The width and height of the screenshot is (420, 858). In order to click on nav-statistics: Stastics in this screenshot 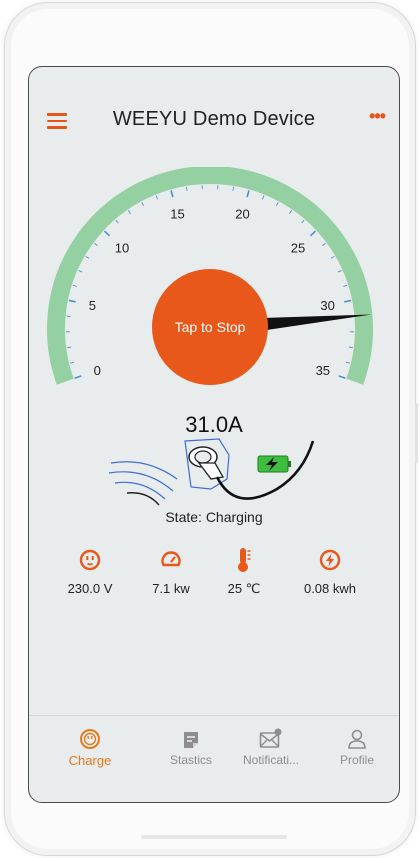, I will do `click(191, 745)`.